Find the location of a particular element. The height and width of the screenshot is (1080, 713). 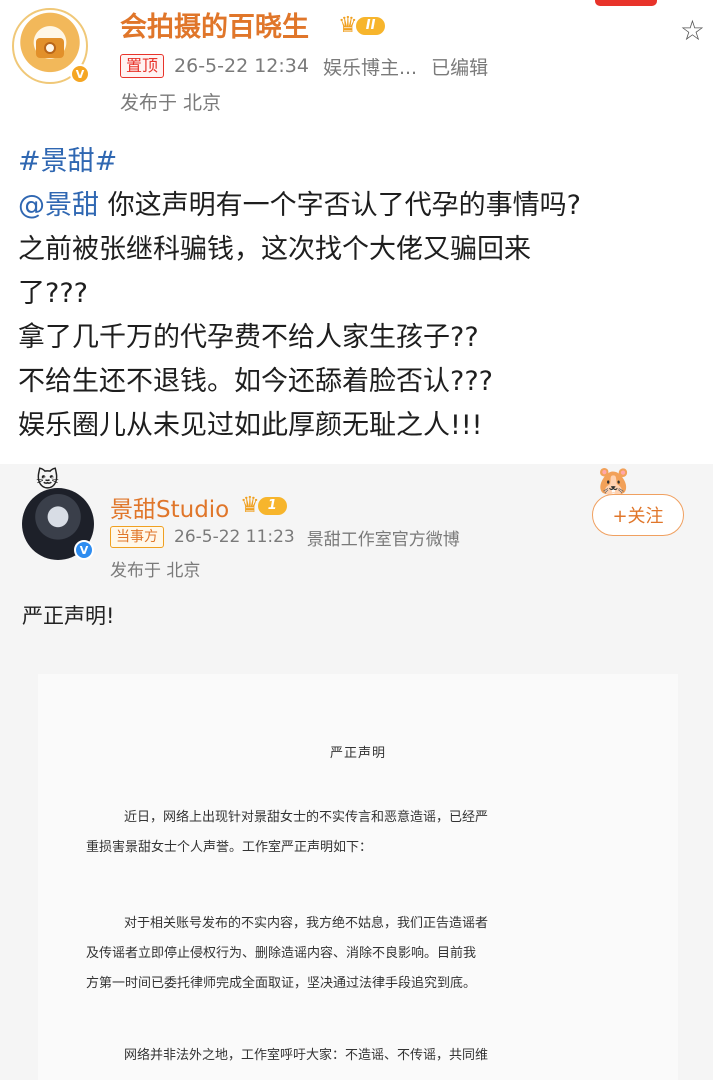

avatar-decoration-icon: 🐱 is located at coordinates (47, 480).